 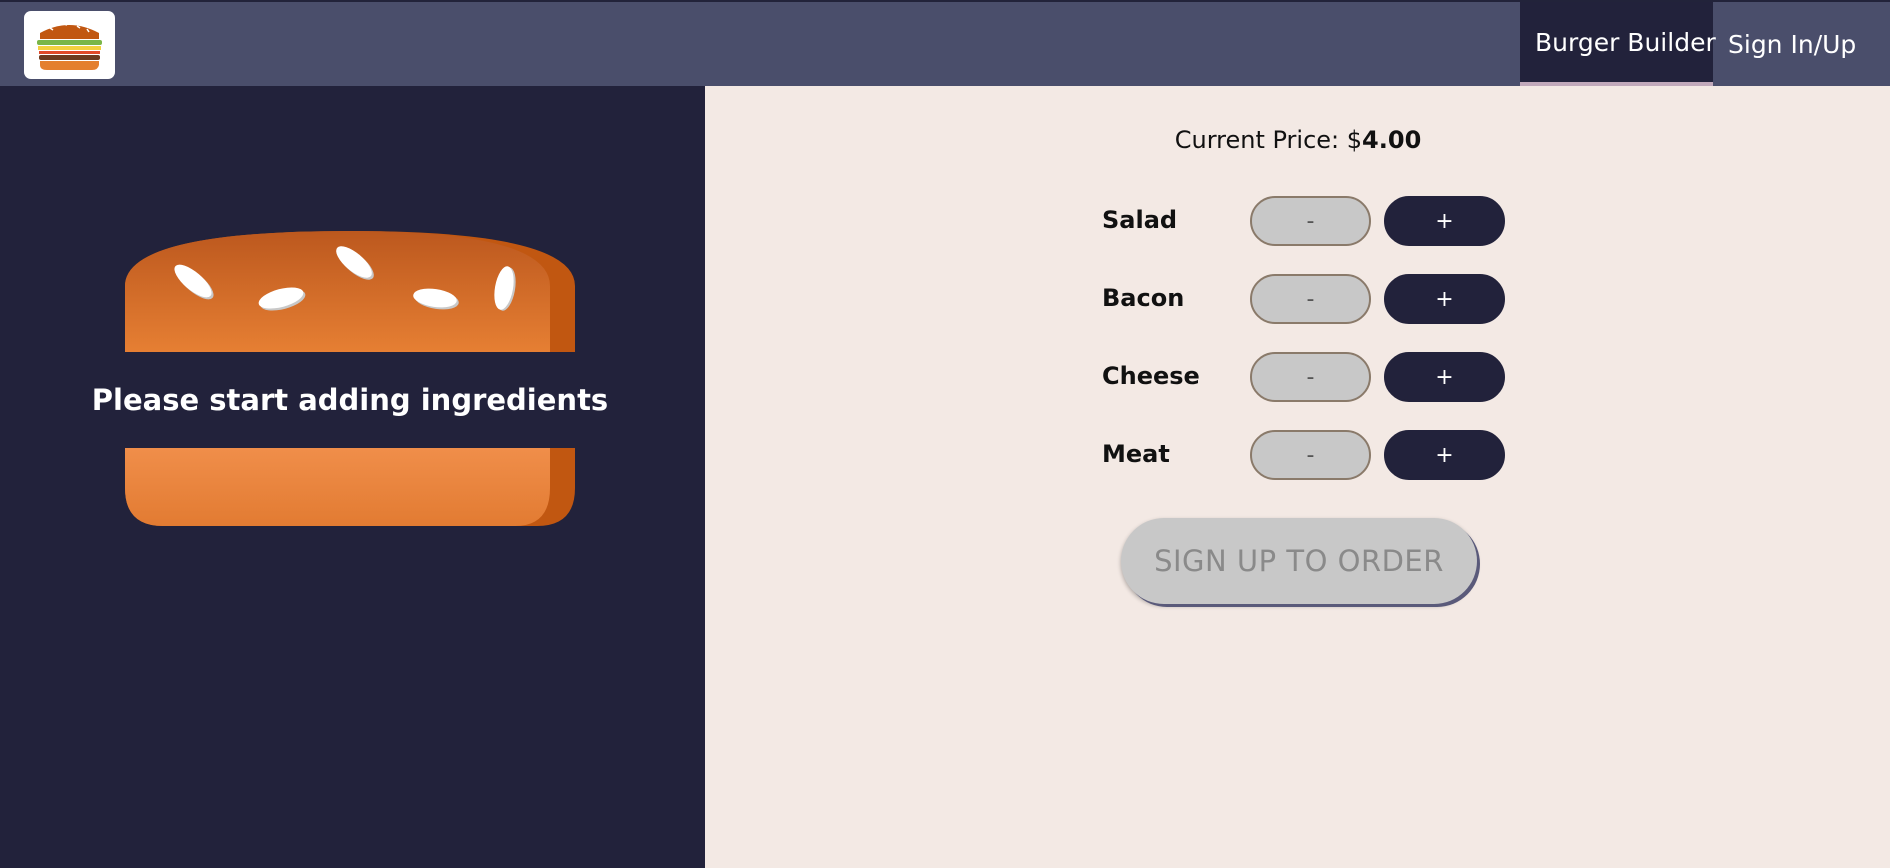 What do you see at coordinates (1136, 454) in the screenshot?
I see `ingredient-label: Meat` at bounding box center [1136, 454].